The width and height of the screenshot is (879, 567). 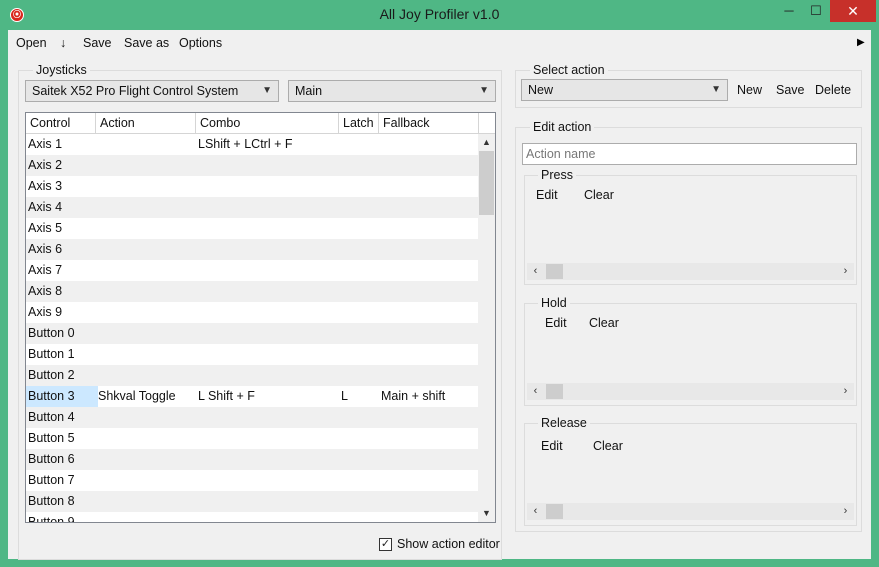 What do you see at coordinates (62, 270) in the screenshot?
I see `cell-control: Axis 7` at bounding box center [62, 270].